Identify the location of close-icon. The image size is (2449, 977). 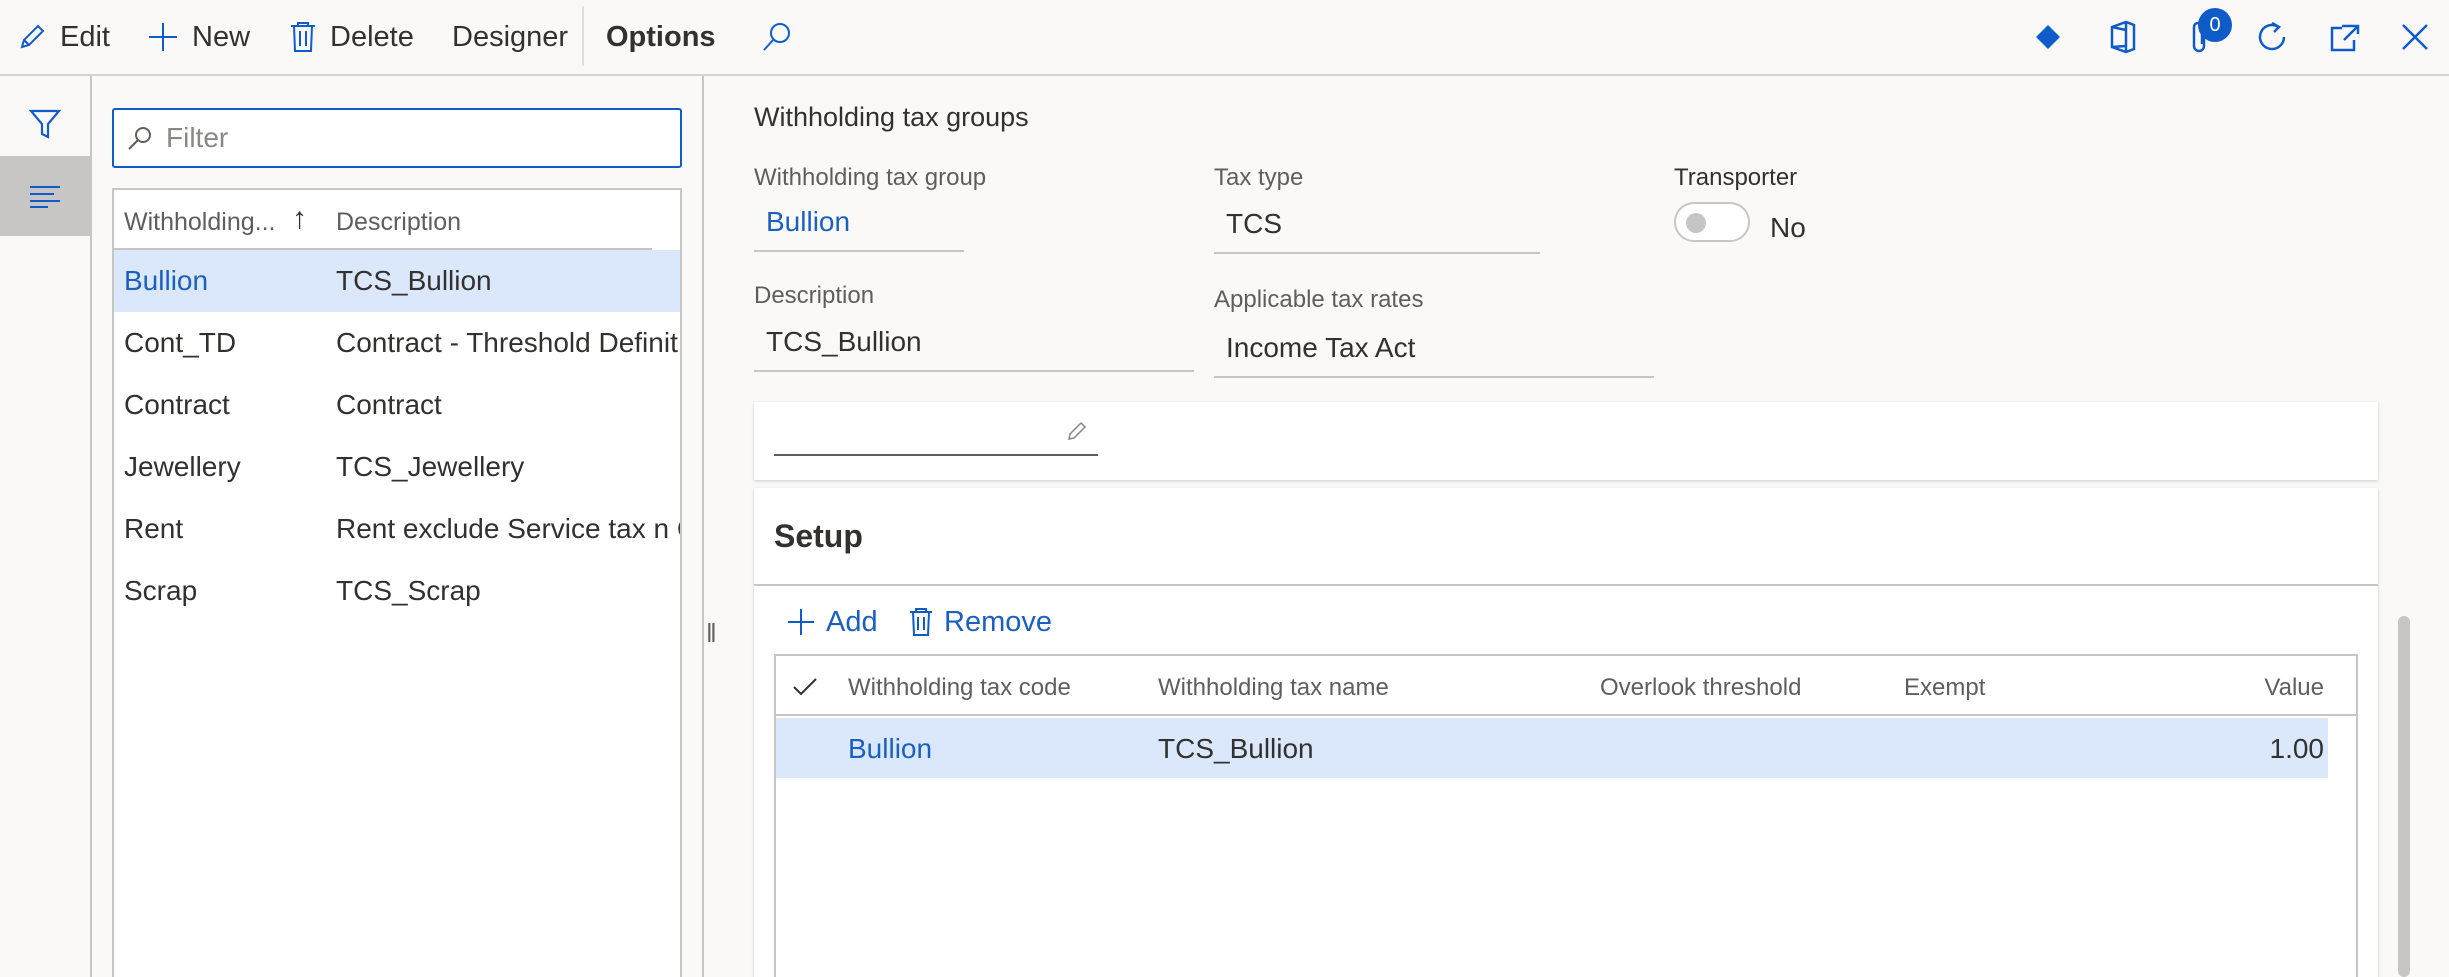
(2415, 37).